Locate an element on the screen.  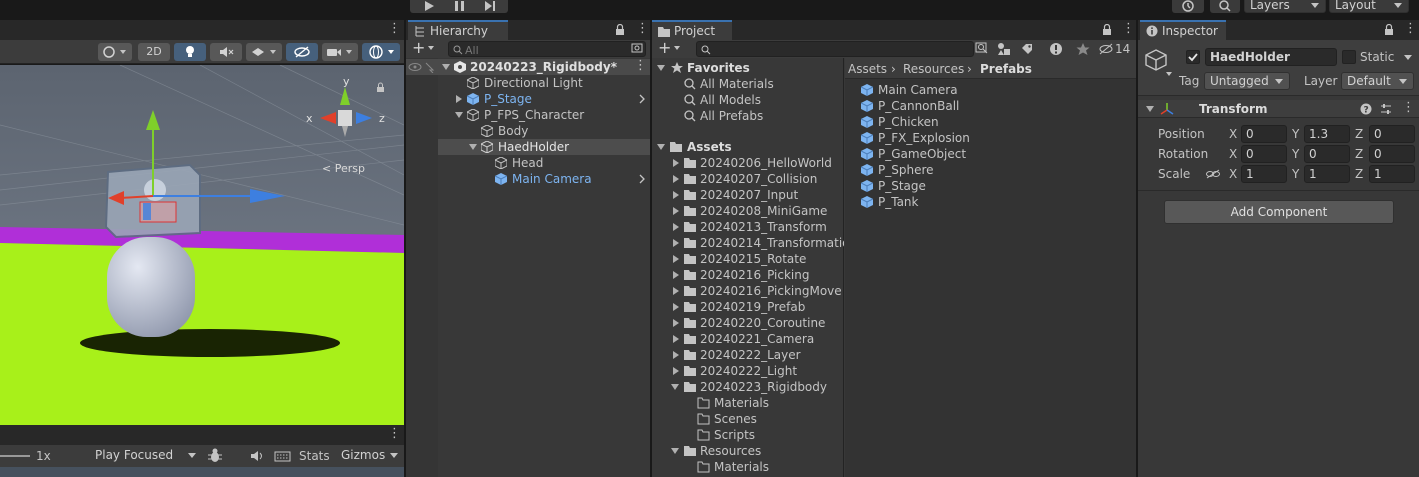
static-dropdown is located at coordinates (1408, 57).